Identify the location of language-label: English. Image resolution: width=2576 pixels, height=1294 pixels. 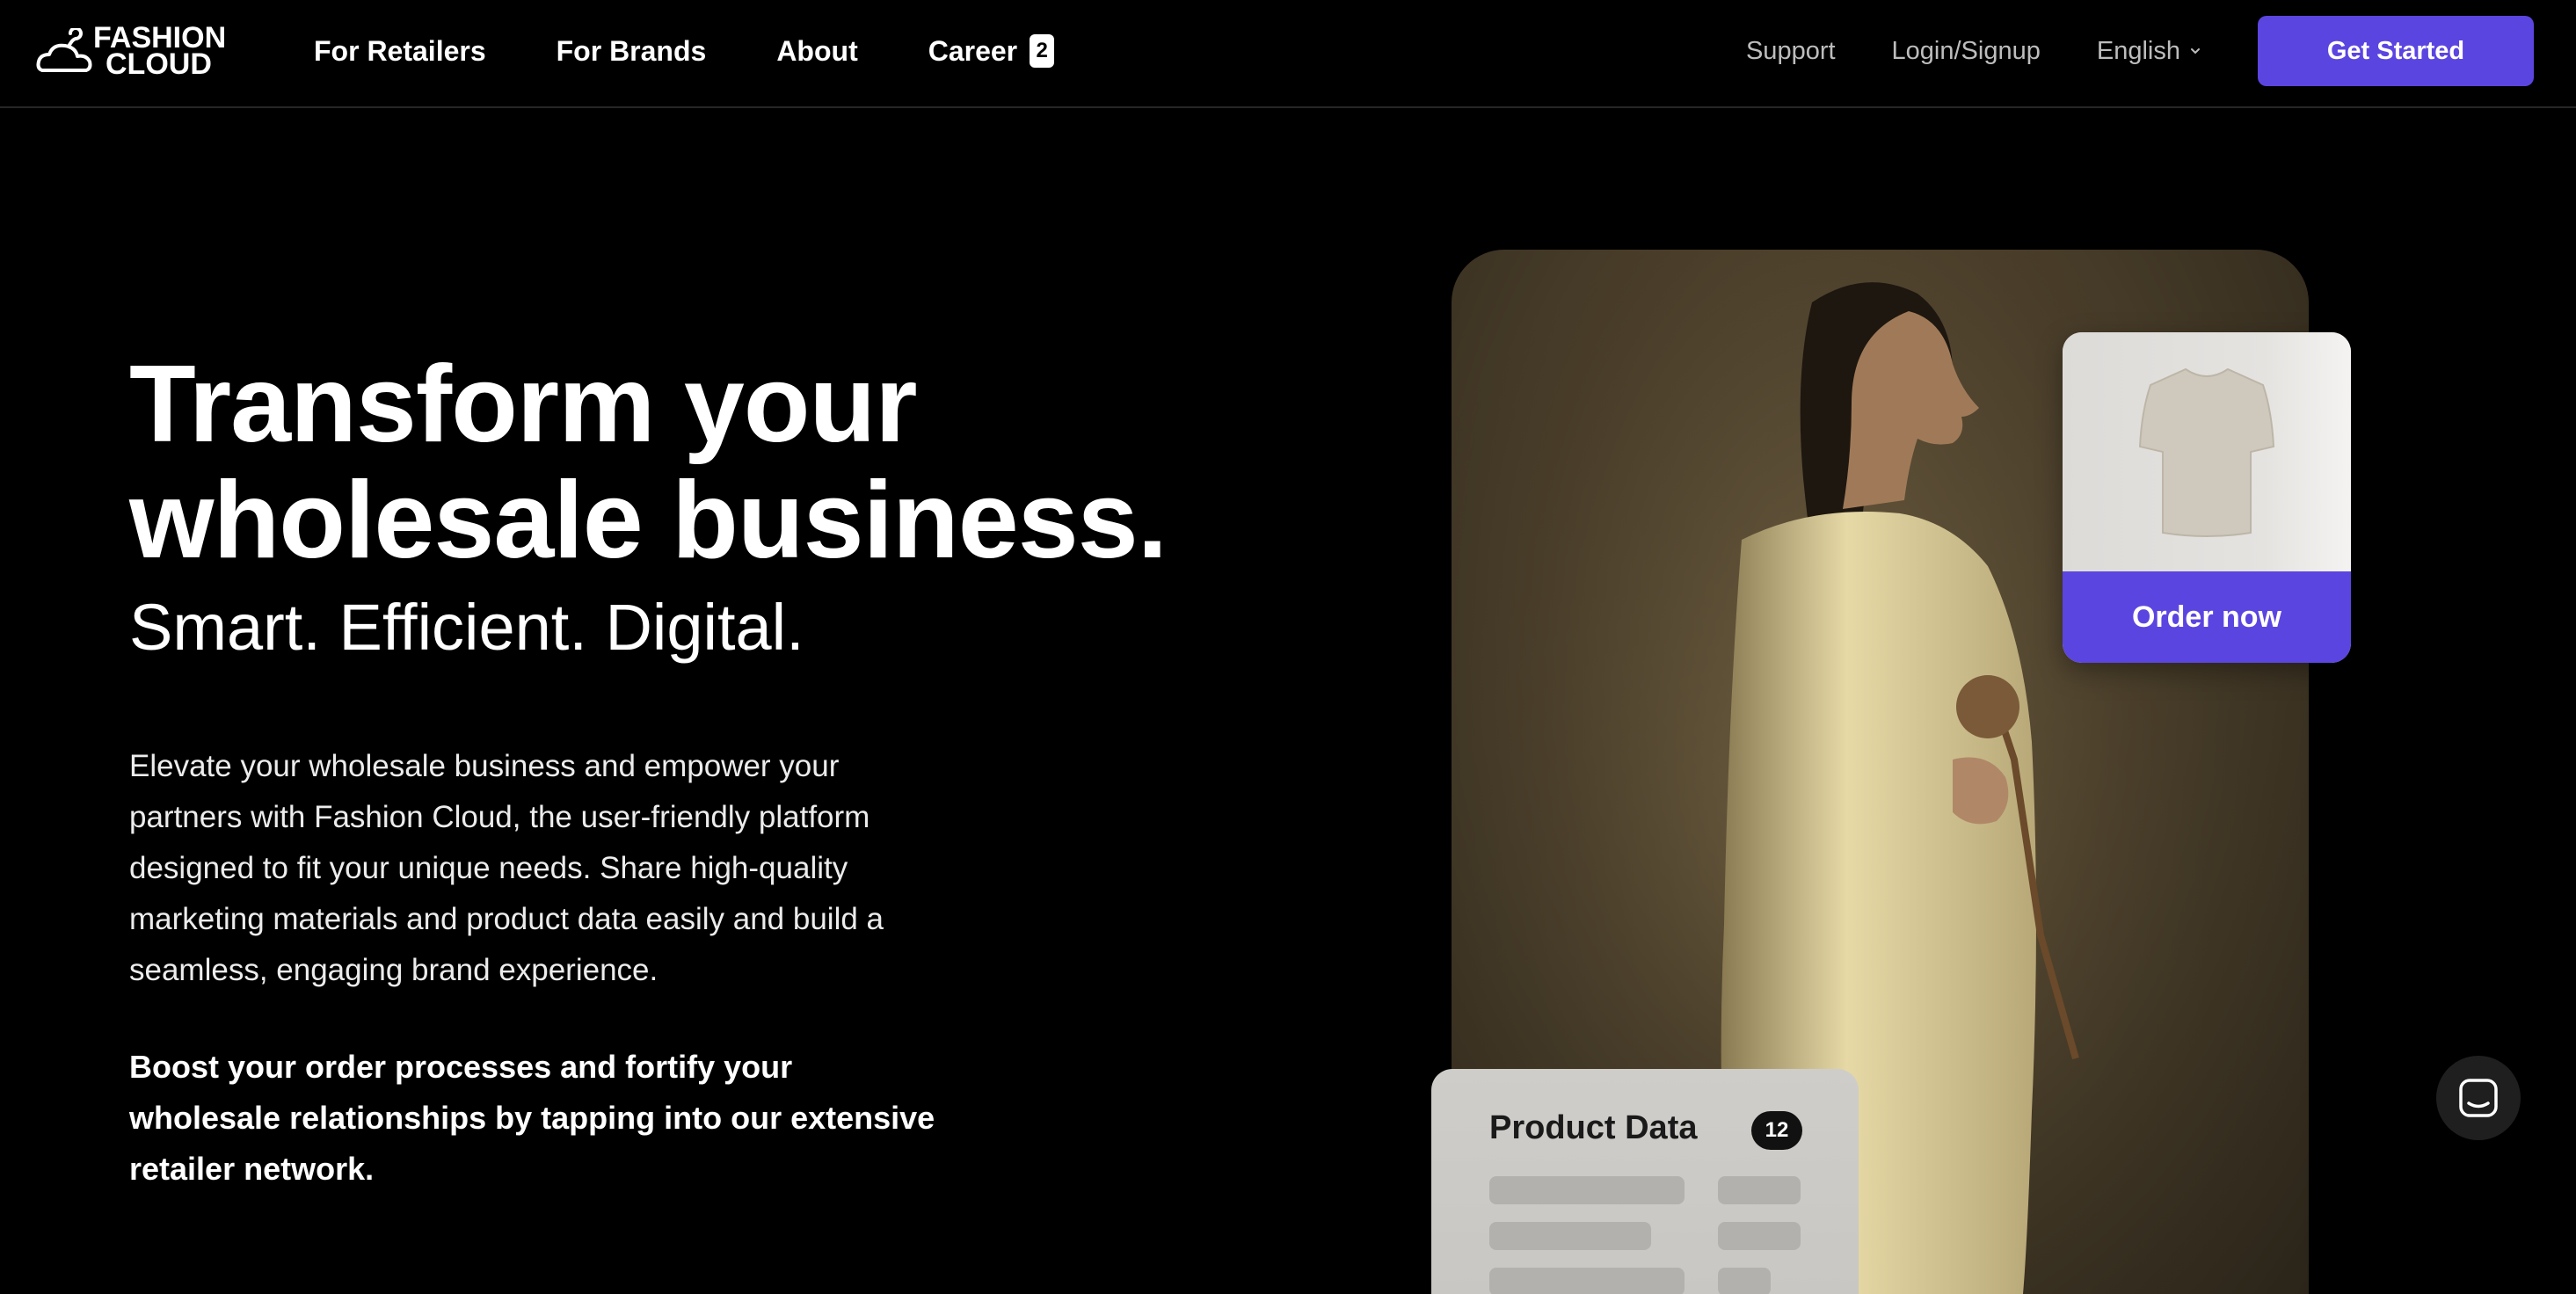
(2138, 50).